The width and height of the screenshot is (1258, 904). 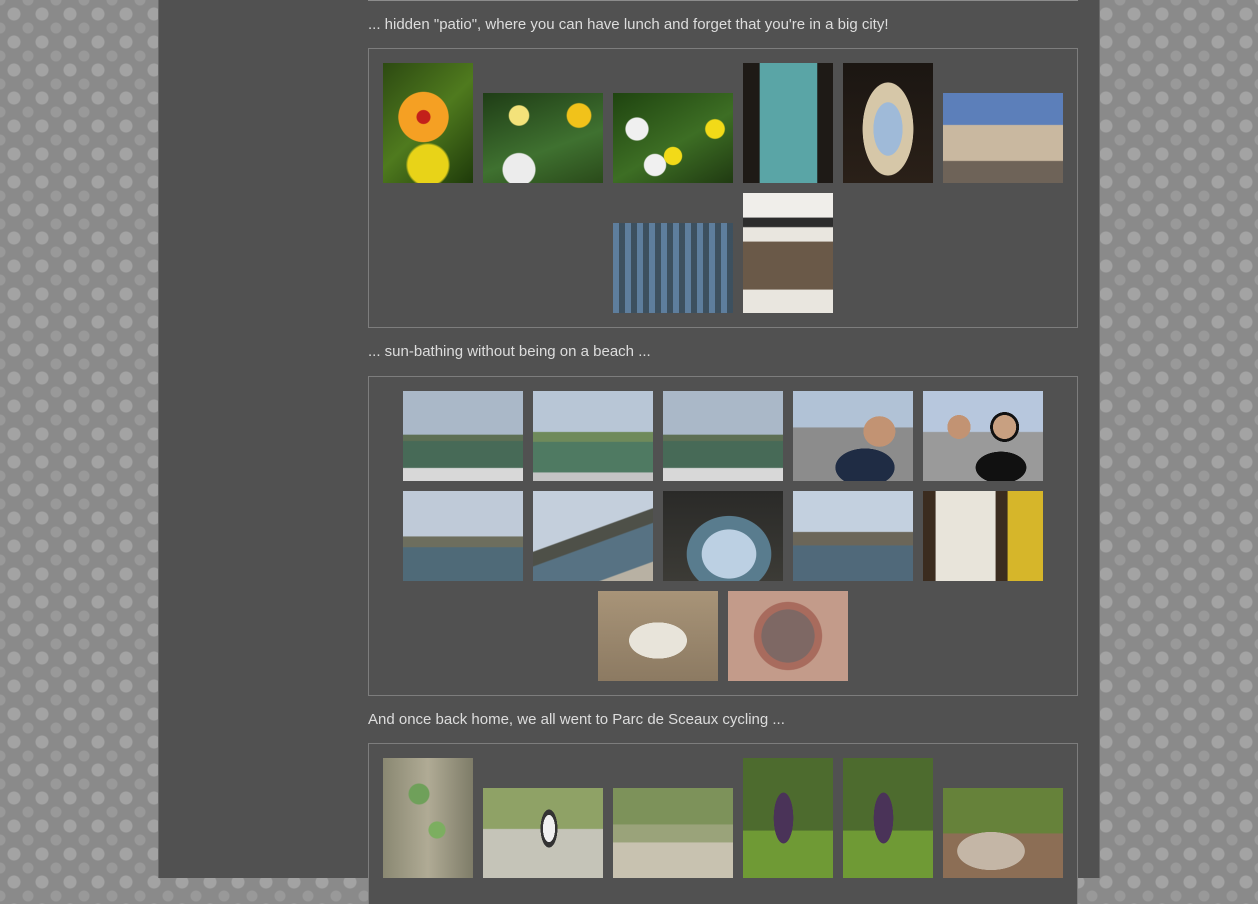 What do you see at coordinates (723, 0) in the screenshot?
I see `divider` at bounding box center [723, 0].